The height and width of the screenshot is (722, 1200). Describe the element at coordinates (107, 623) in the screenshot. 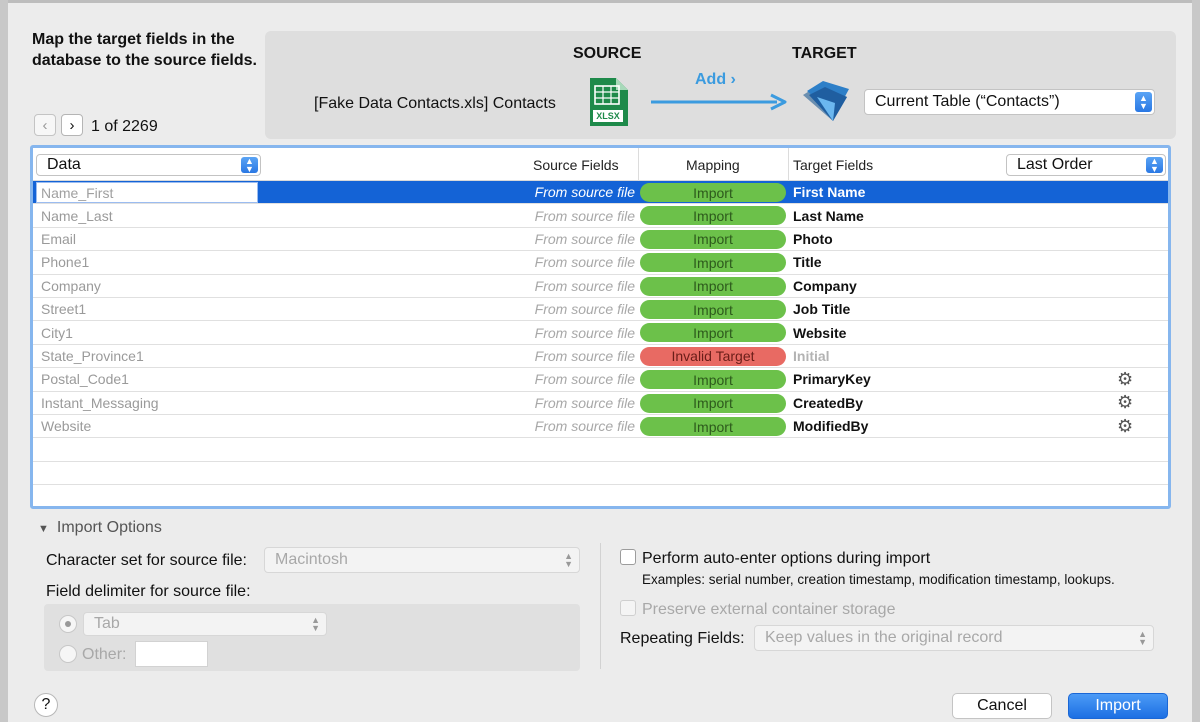

I see `tab-value: Tab` at that location.